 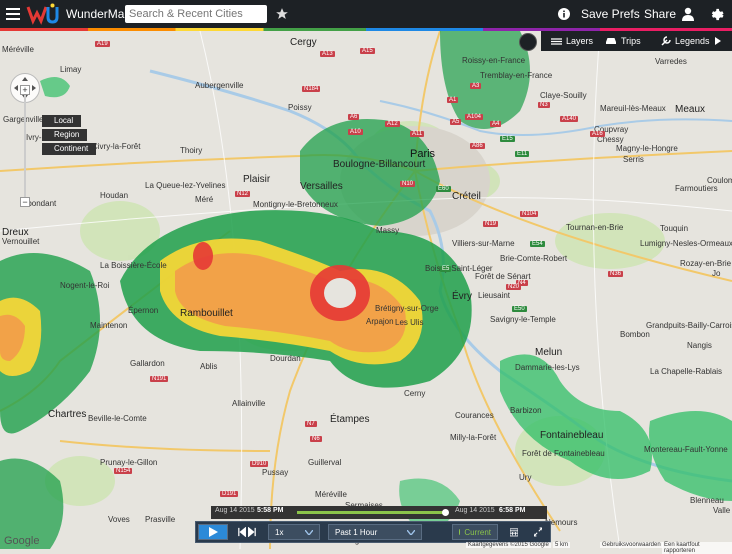 I want to click on timeline-handle, so click(x=445, y=512).